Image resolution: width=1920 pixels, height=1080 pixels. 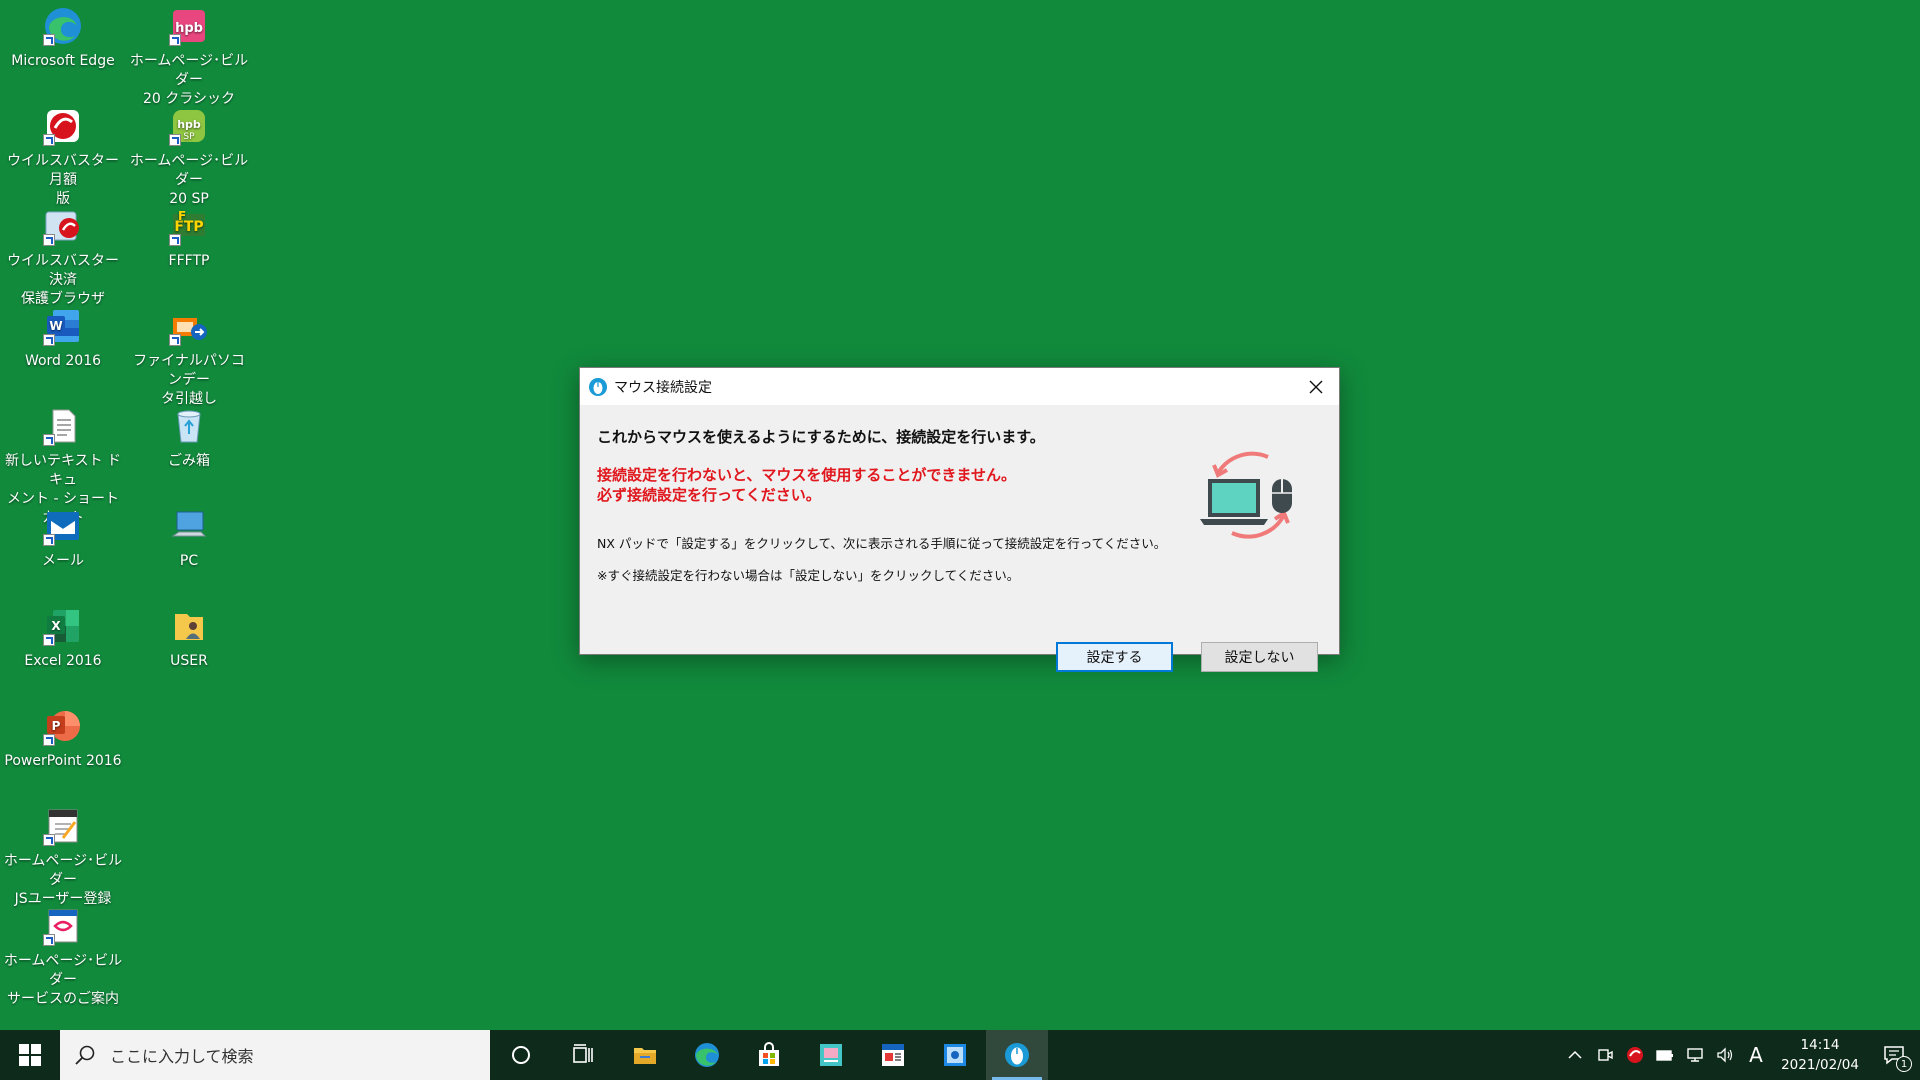 What do you see at coordinates (85, 1055) in the screenshot?
I see `search-icon` at bounding box center [85, 1055].